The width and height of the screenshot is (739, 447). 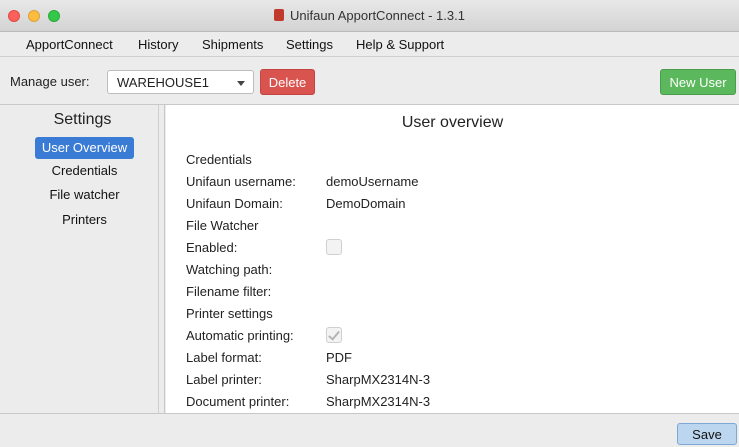 I want to click on automatic-printing-checkbox, so click(x=334, y=335).